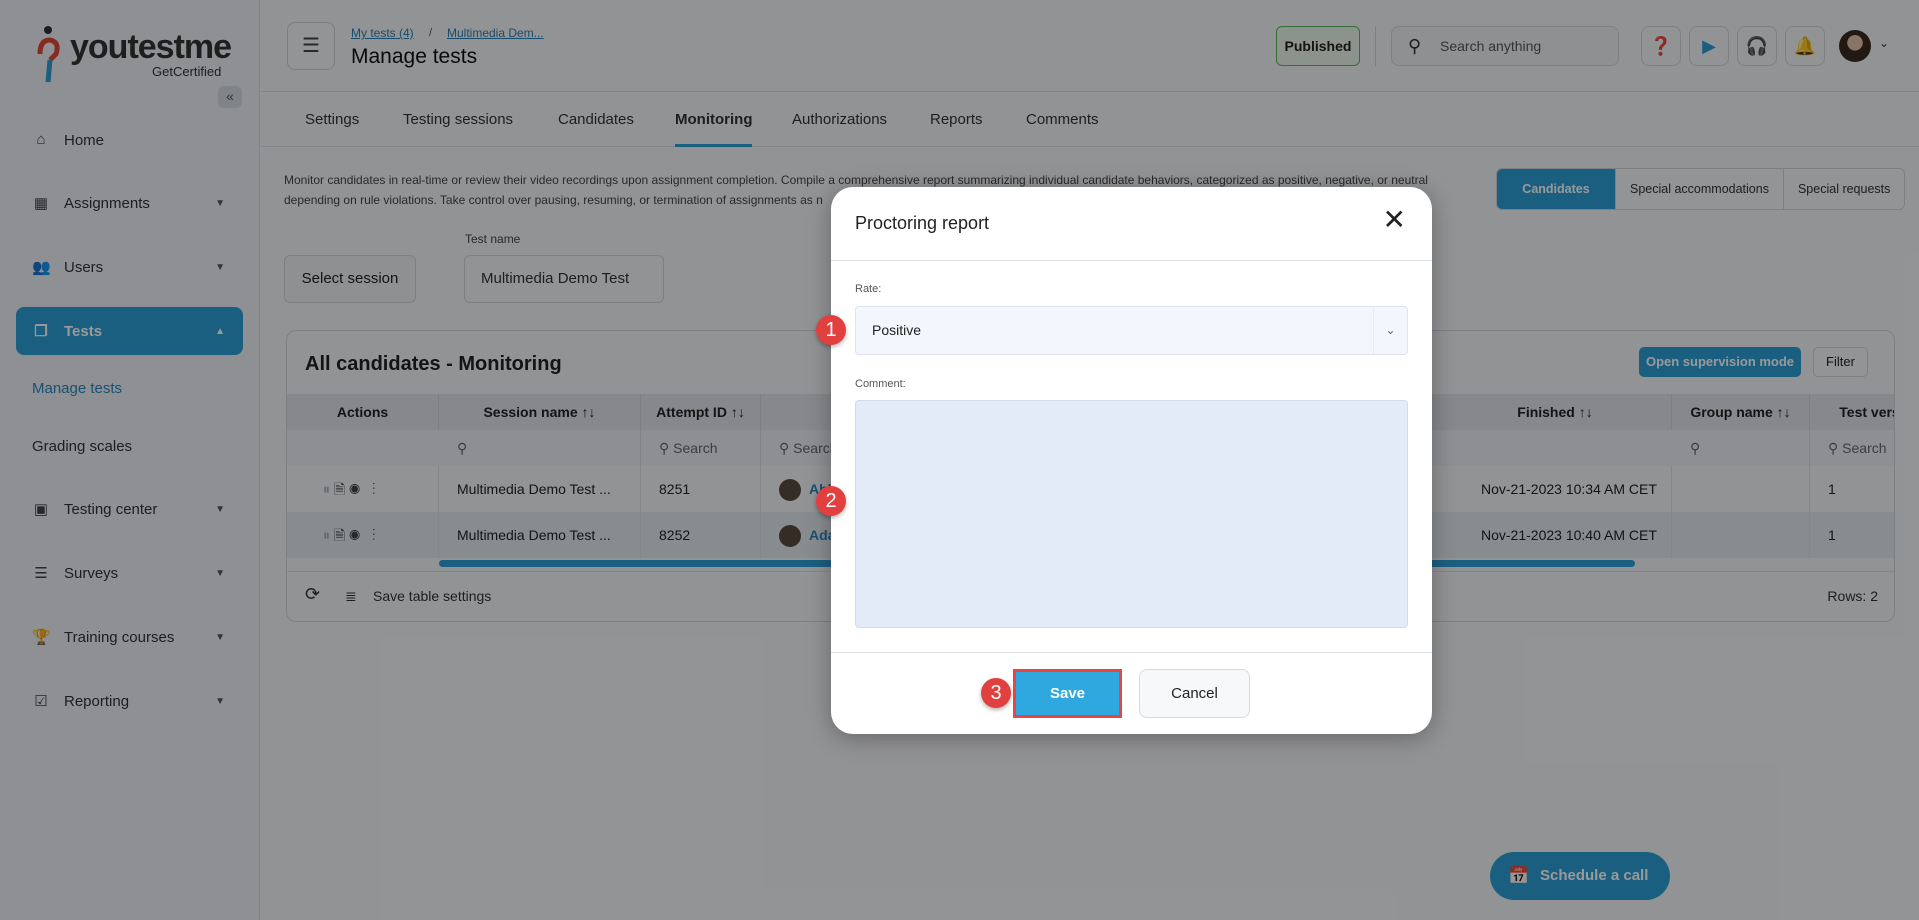 The height and width of the screenshot is (920, 1919). What do you see at coordinates (1131, 514) in the screenshot?
I see `comment-textarea` at bounding box center [1131, 514].